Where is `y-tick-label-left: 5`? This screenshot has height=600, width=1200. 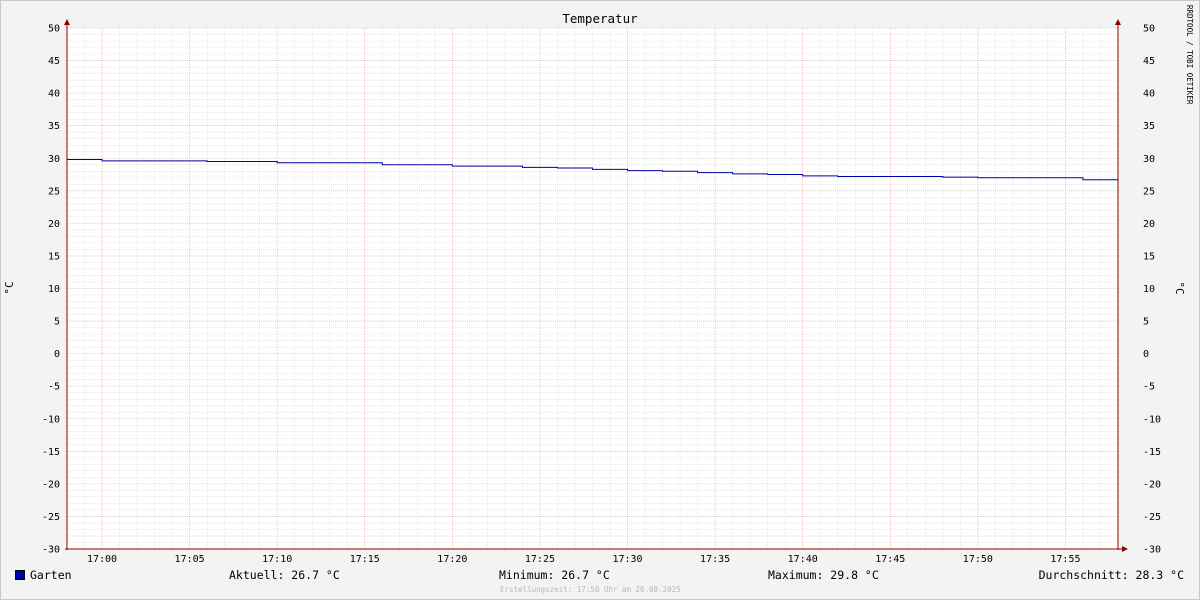
y-tick-label-left: 5 is located at coordinates (57, 322).